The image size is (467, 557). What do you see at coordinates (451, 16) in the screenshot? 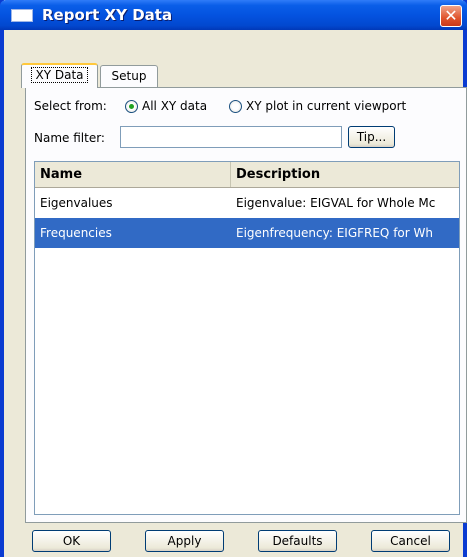
I see `close-button: ✕` at bounding box center [451, 16].